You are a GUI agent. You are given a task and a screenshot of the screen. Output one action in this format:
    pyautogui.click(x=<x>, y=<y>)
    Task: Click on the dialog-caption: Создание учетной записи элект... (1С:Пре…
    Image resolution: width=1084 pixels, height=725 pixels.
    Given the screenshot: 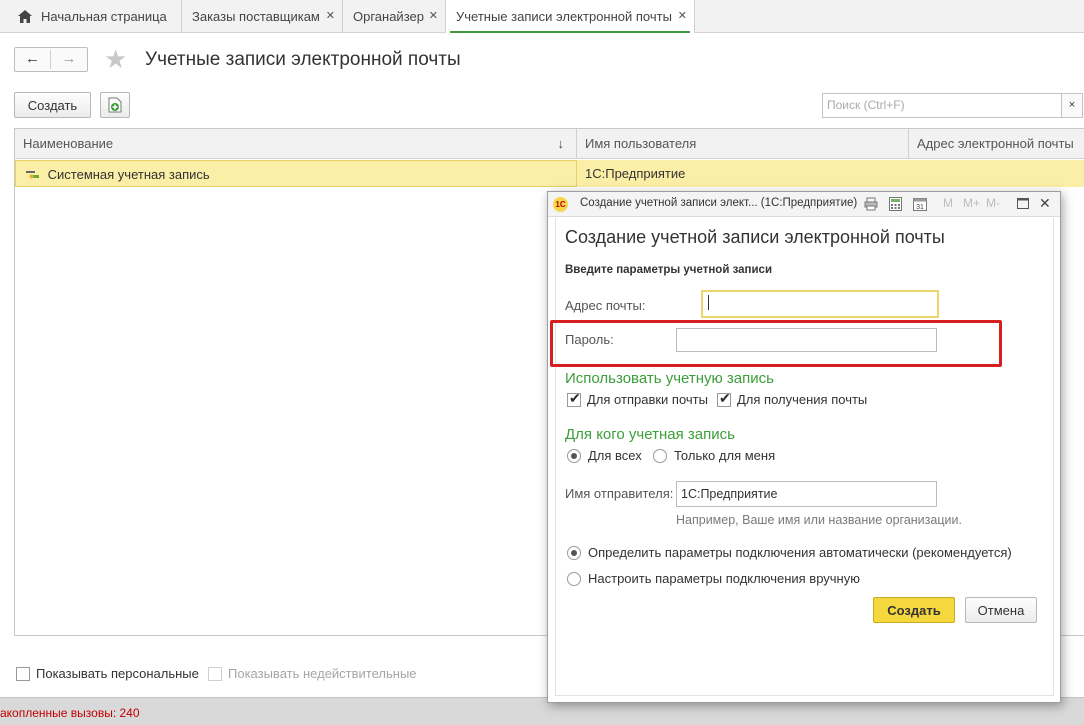 What is the action you would take?
    pyautogui.click(x=719, y=203)
    